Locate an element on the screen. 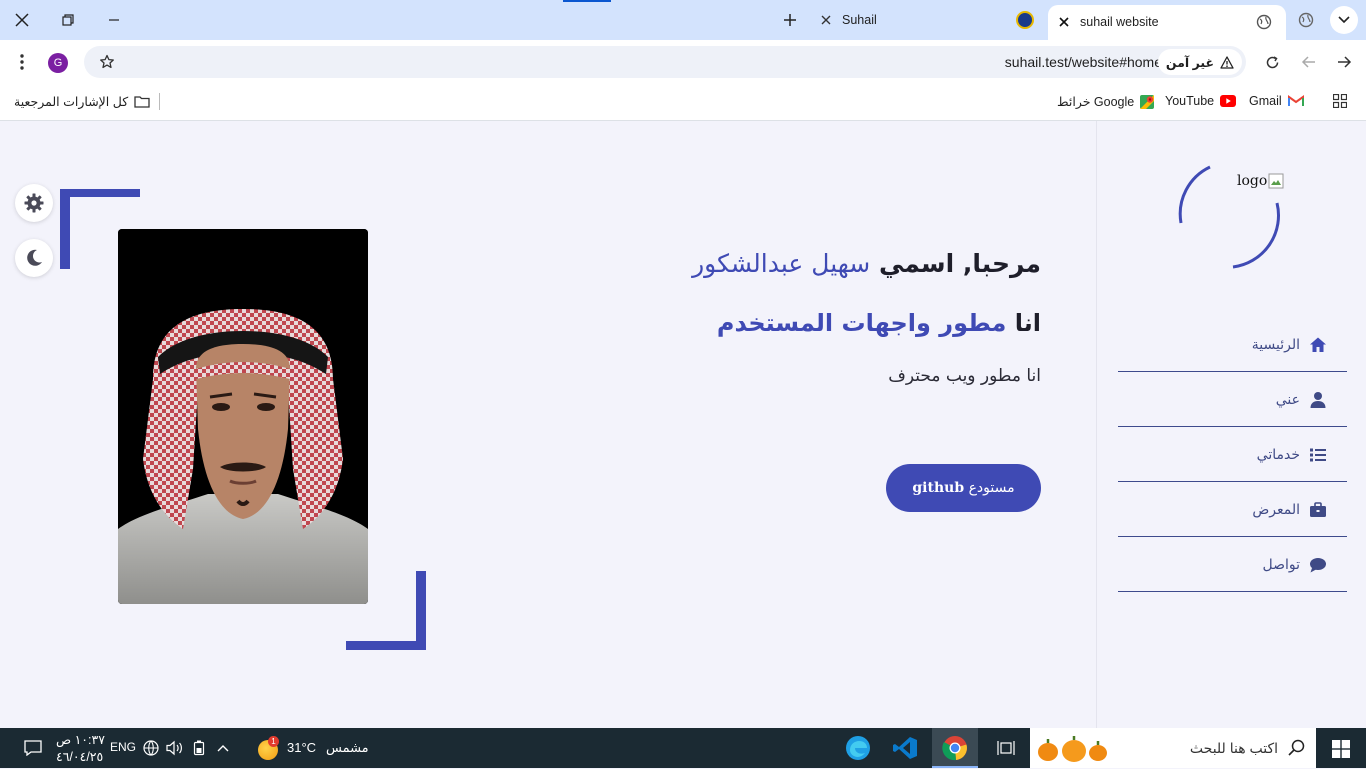 Image resolution: width=1366 pixels, height=769 pixels. gmail-icon is located at coordinates (1295, 100).